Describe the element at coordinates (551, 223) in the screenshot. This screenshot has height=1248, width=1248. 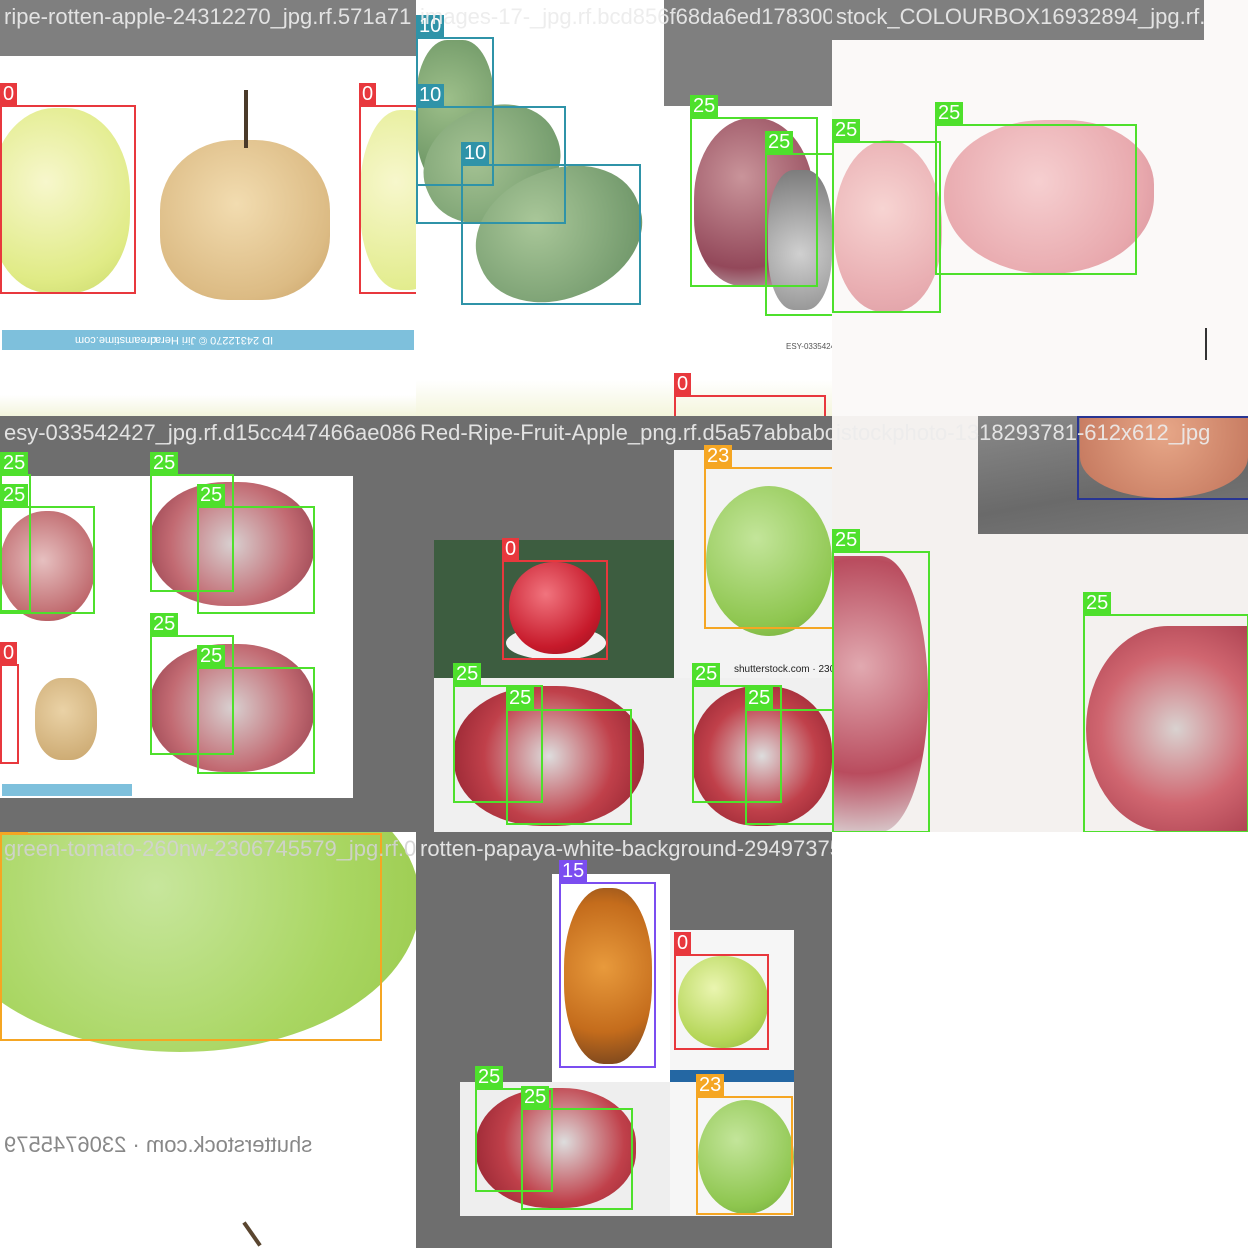
I see `bbox-feijoa: 10` at that location.